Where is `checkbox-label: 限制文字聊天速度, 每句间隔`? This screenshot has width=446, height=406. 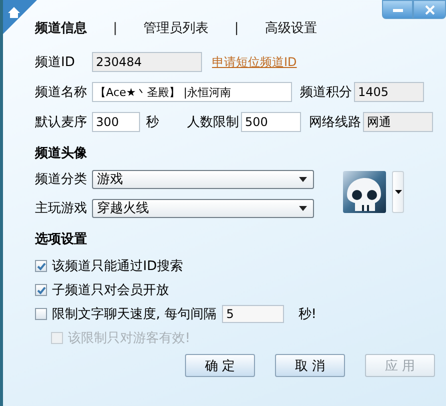
checkbox-label: 限制文字聊天速度, 每句间隔 is located at coordinates (134, 314).